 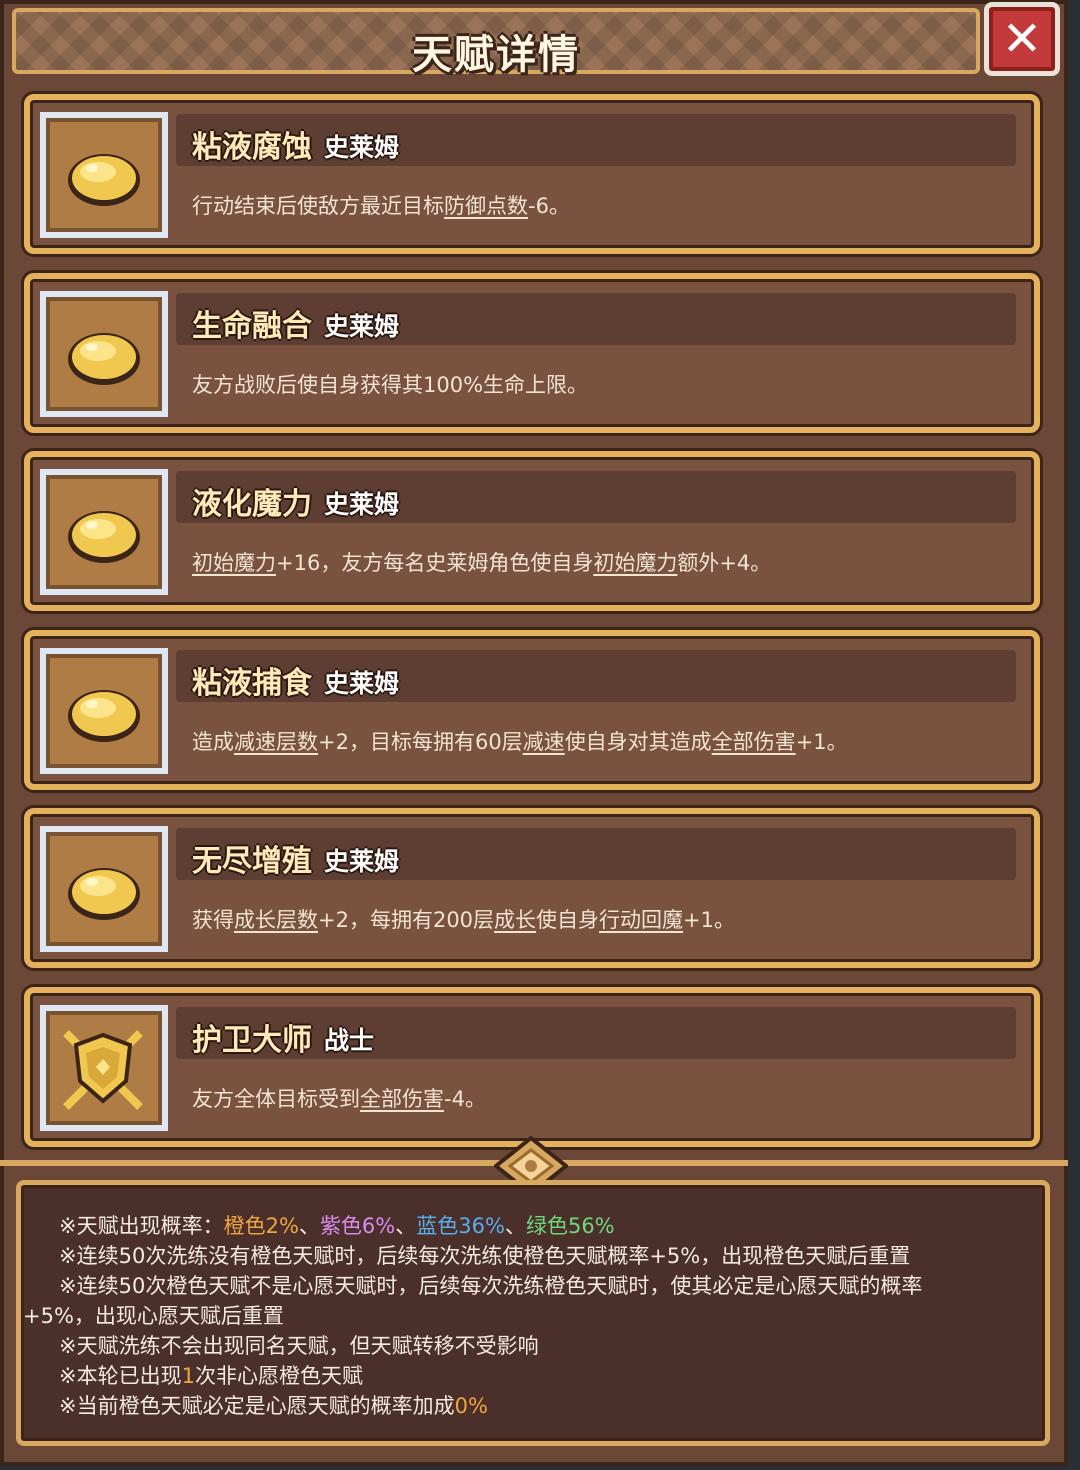 What do you see at coordinates (596, 854) in the screenshot?
I see `talent-name-bar: 无尽增殖 史莱姆` at bounding box center [596, 854].